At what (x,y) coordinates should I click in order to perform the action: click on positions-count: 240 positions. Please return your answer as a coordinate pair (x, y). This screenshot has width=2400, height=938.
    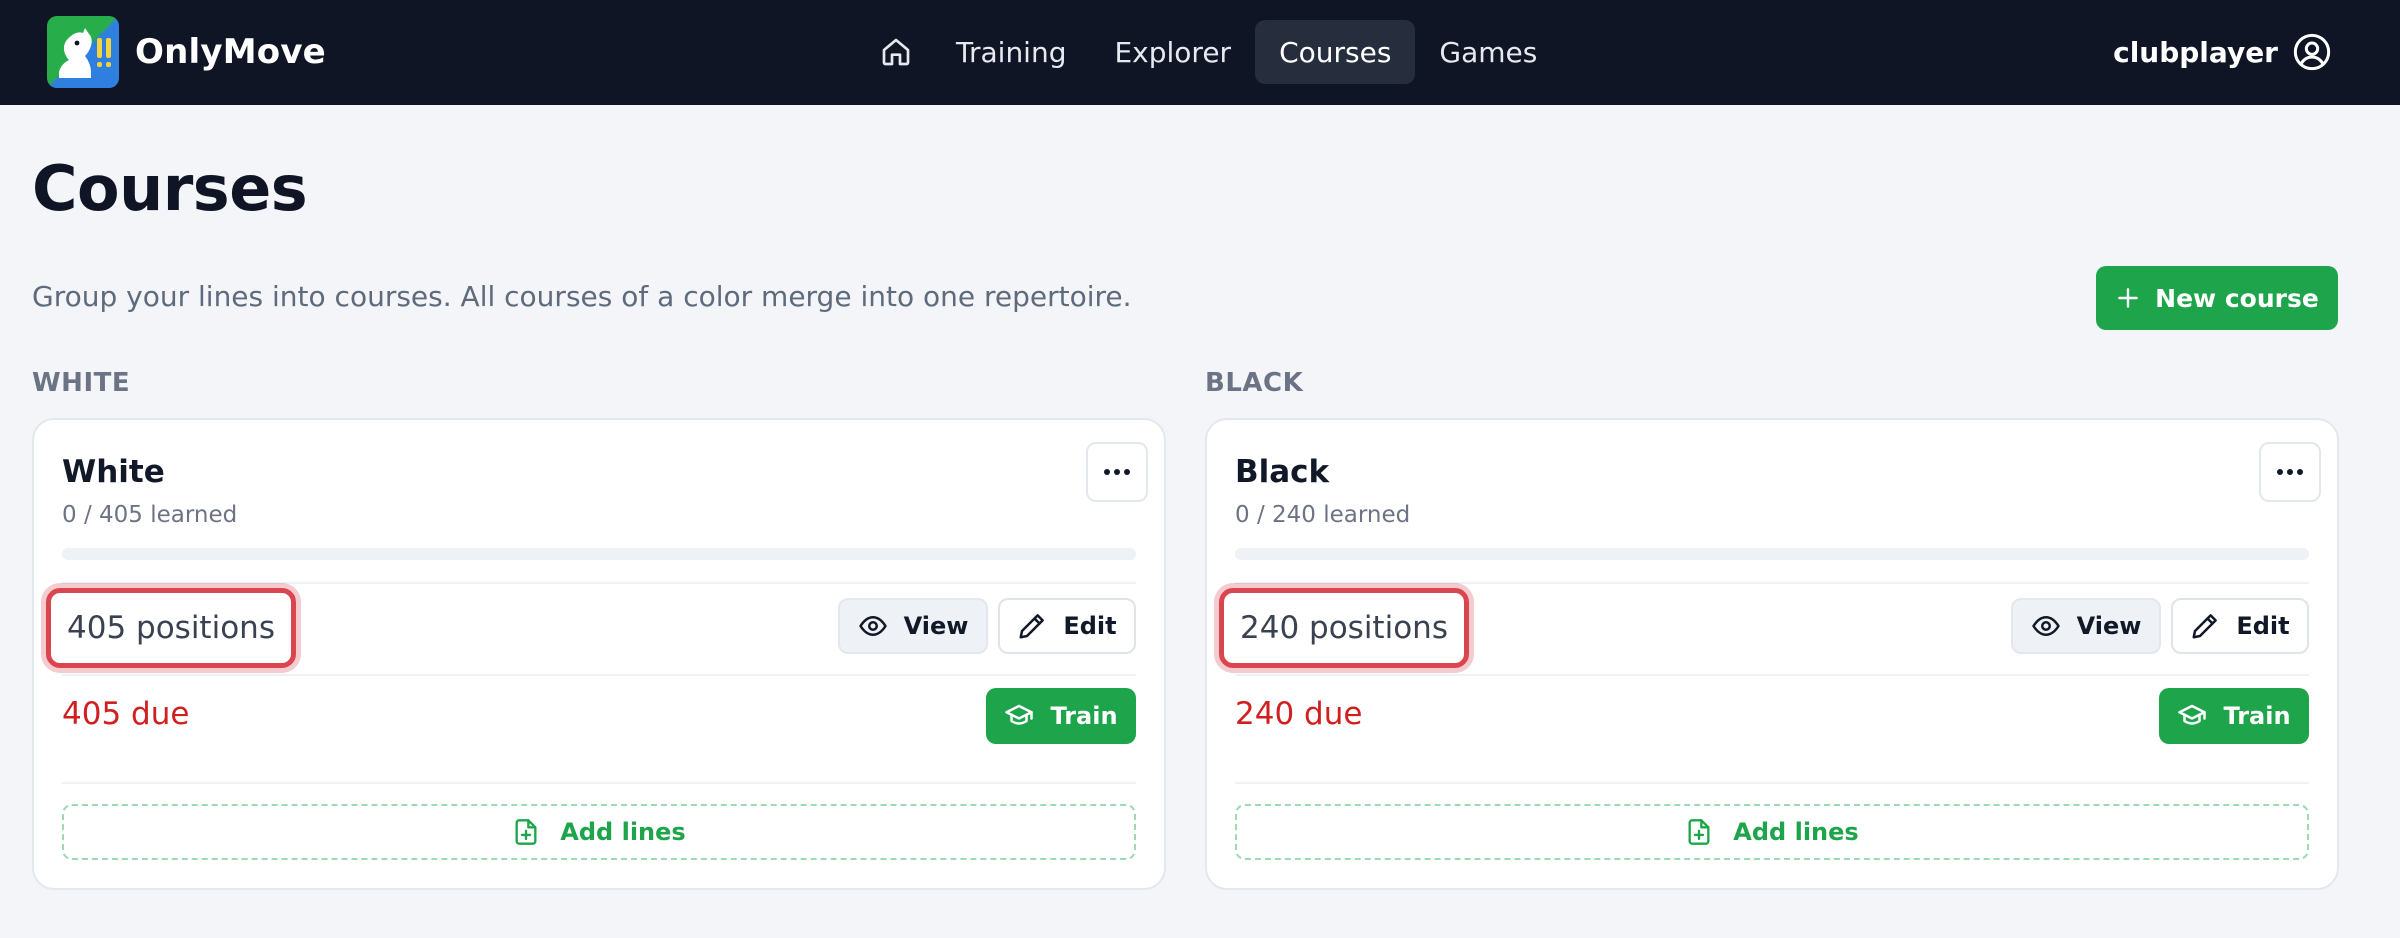
    Looking at the image, I should click on (1344, 628).